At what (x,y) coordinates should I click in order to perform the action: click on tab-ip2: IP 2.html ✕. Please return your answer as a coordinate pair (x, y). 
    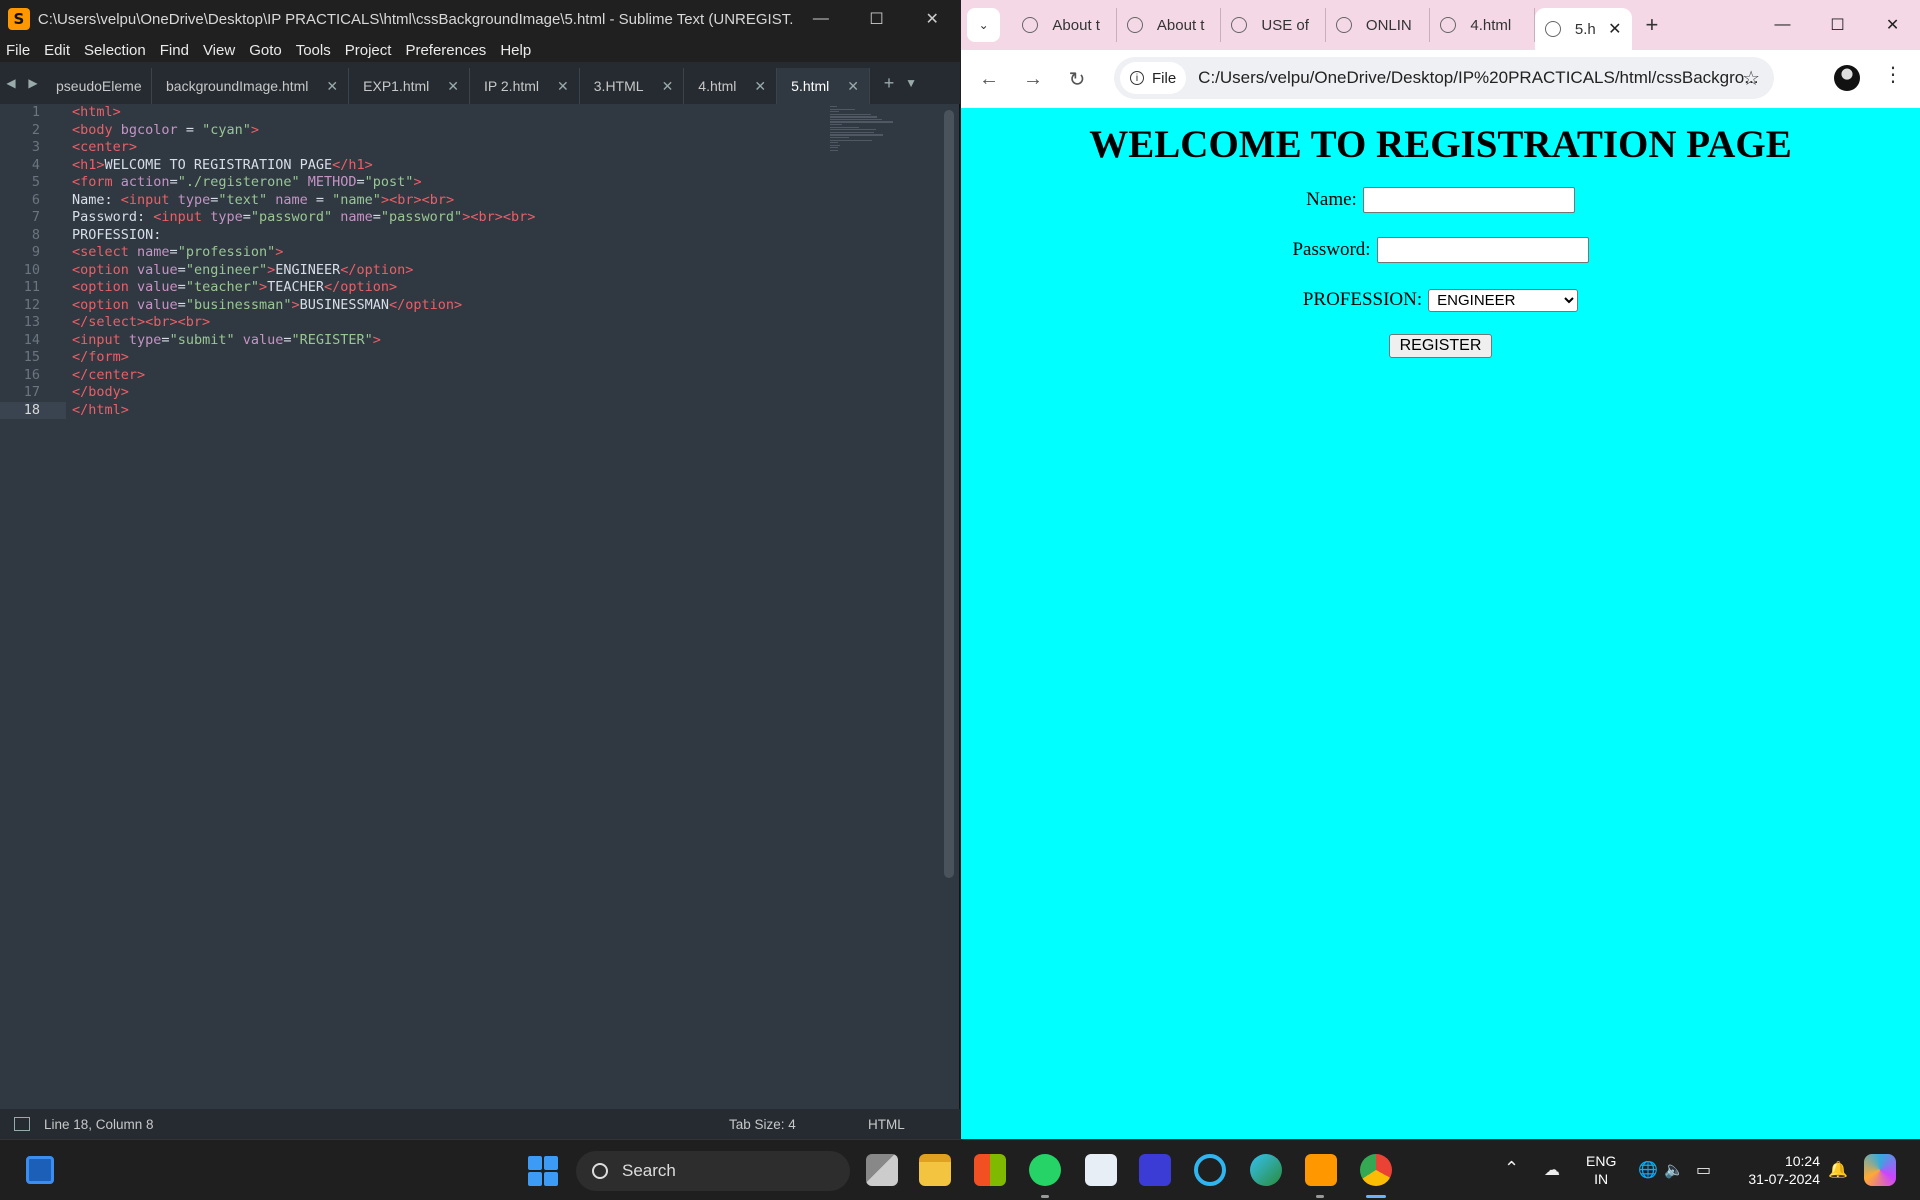
    Looking at the image, I should click on (525, 86).